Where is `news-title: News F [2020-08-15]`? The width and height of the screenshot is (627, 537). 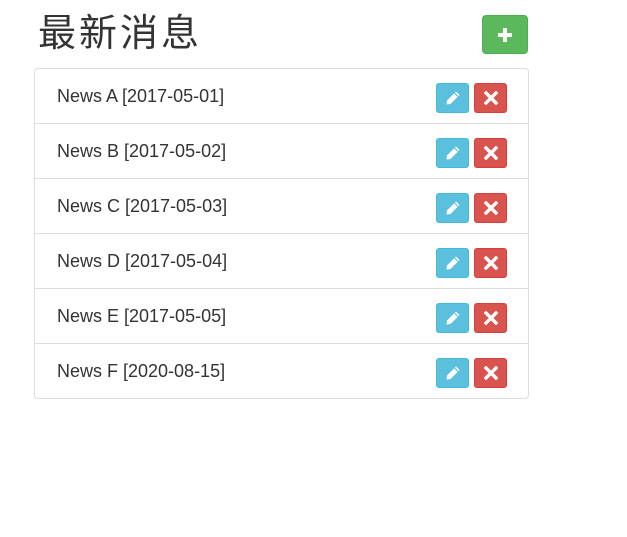
news-title: News F [2020-08-15] is located at coordinates (141, 371).